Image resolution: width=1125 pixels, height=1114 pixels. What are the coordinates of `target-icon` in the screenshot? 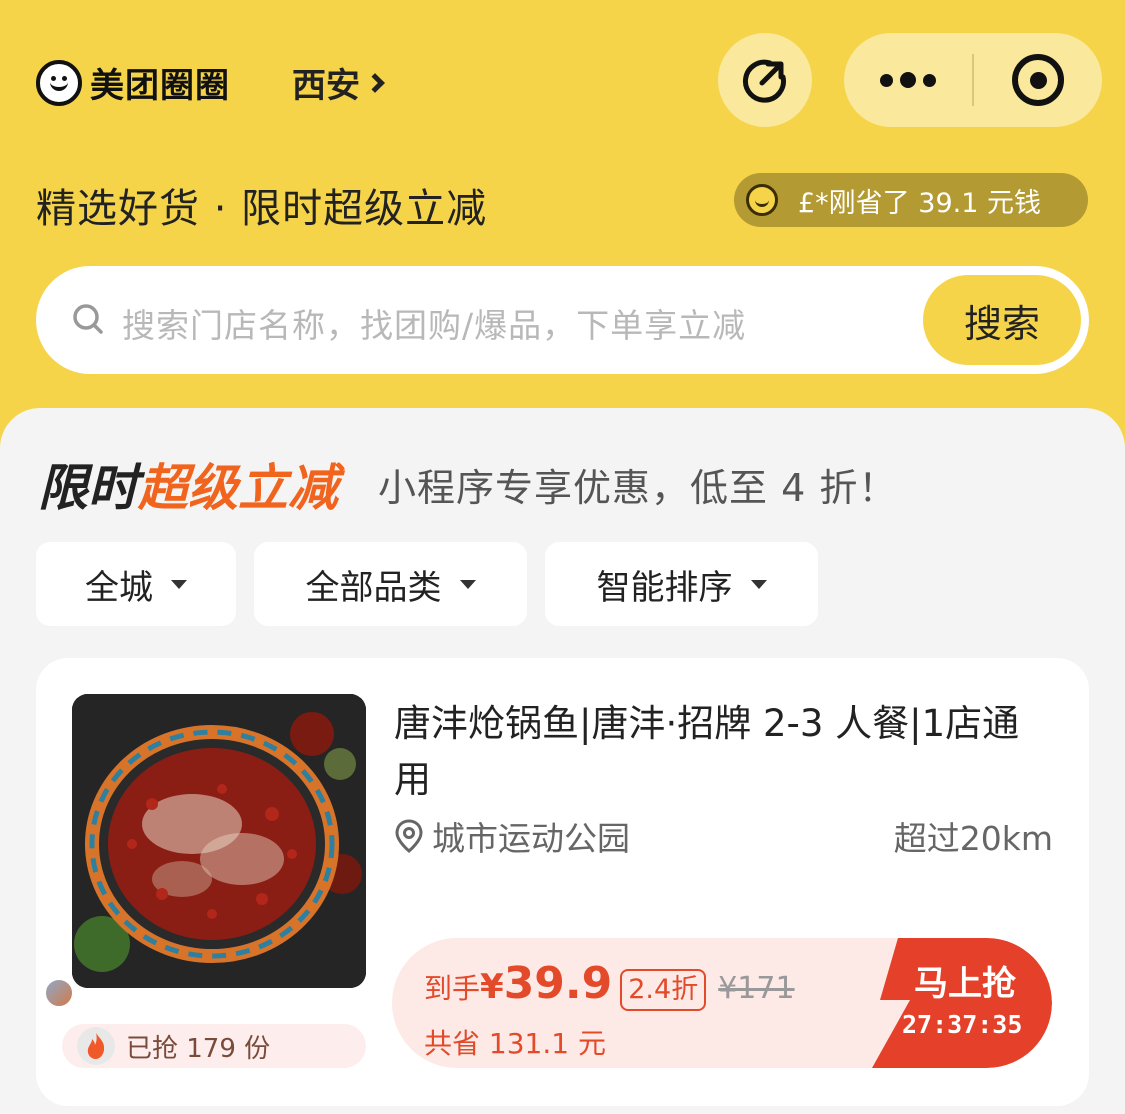 It's located at (1038, 80).